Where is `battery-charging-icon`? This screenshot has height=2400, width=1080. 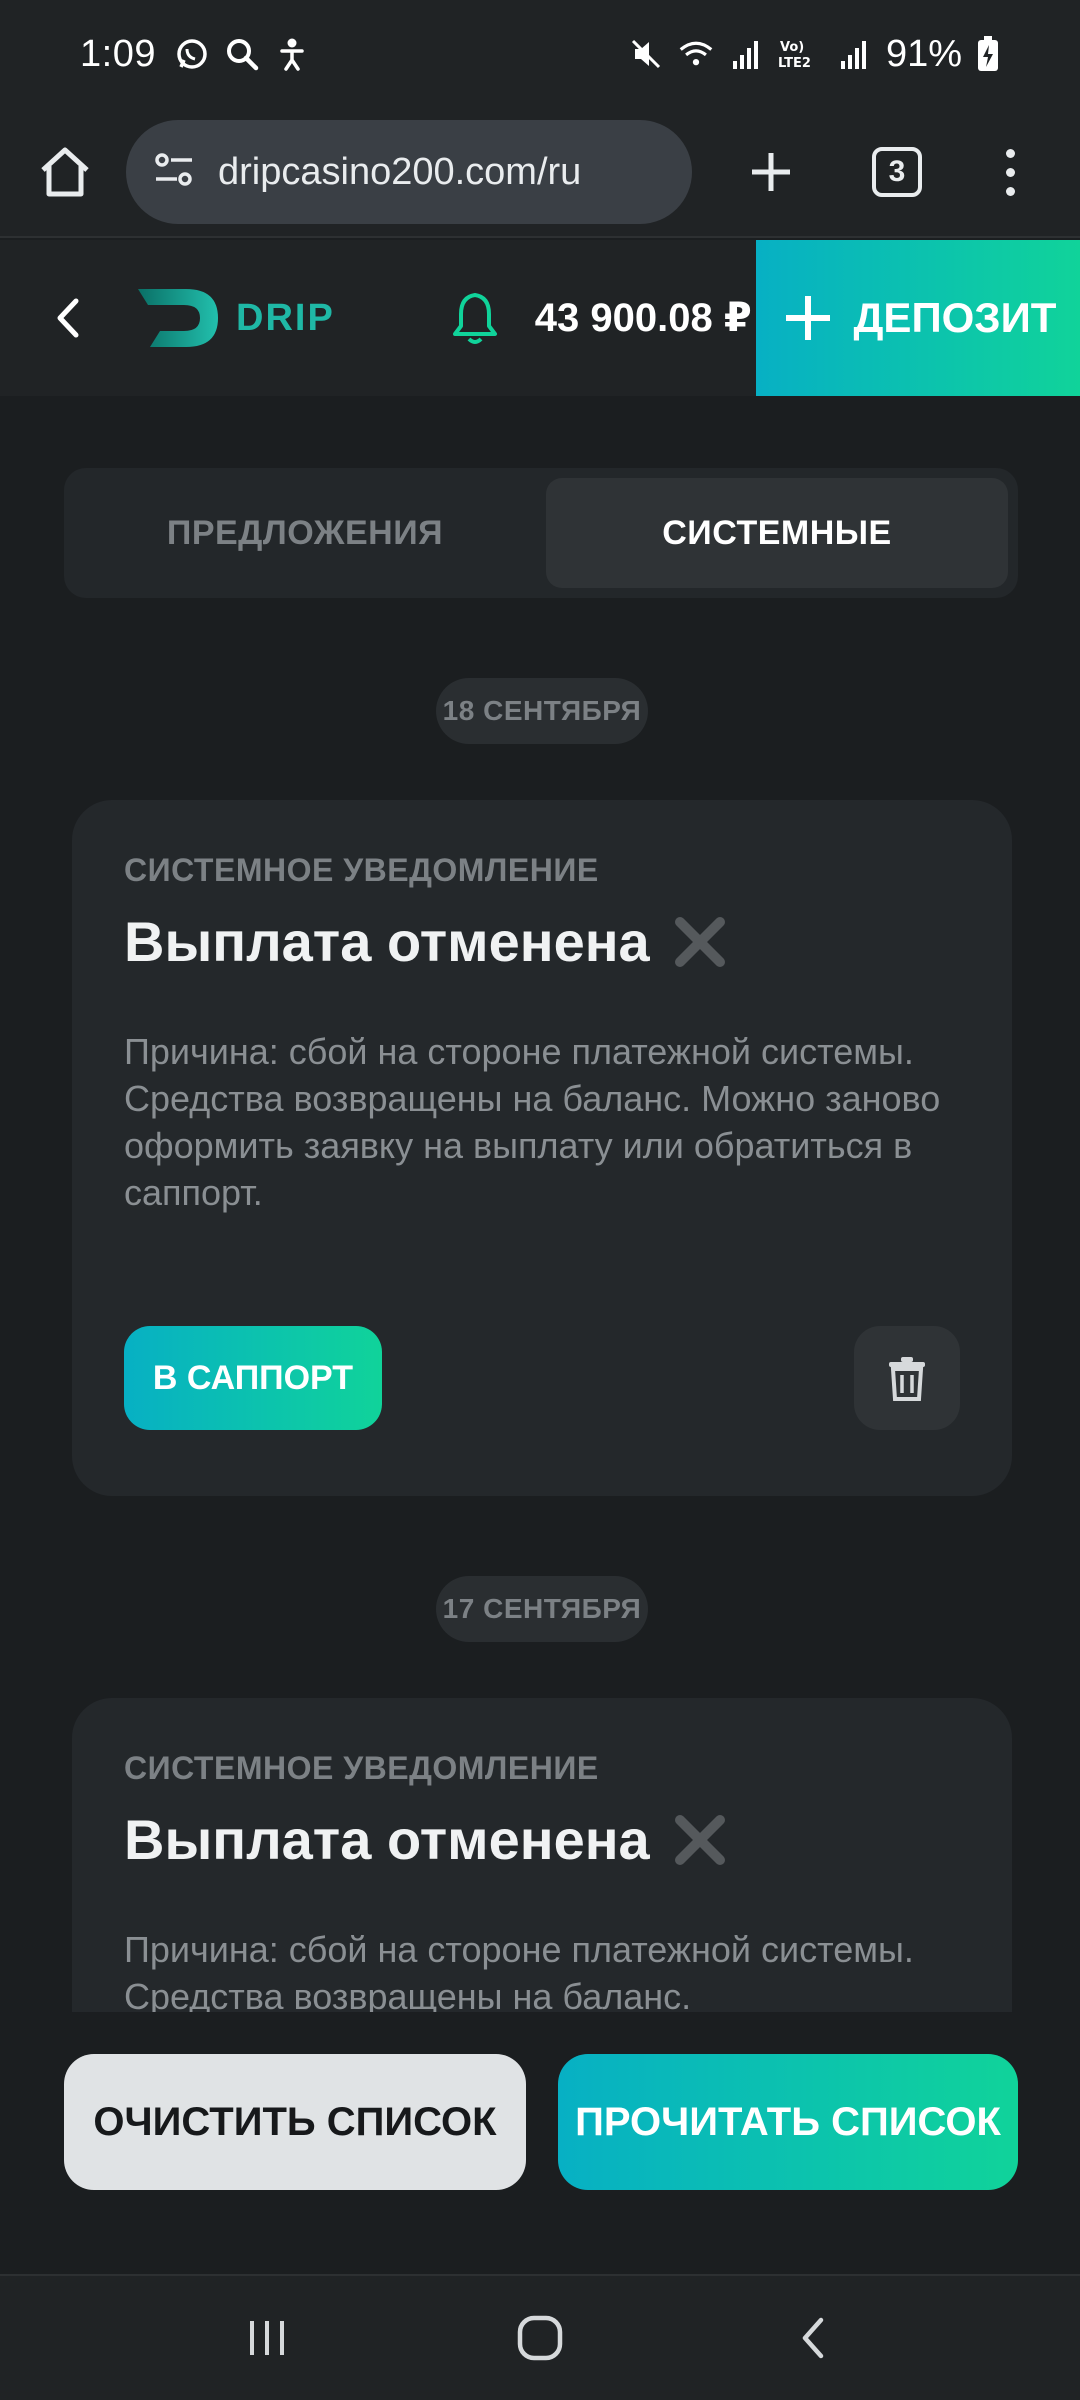 battery-charging-icon is located at coordinates (988, 54).